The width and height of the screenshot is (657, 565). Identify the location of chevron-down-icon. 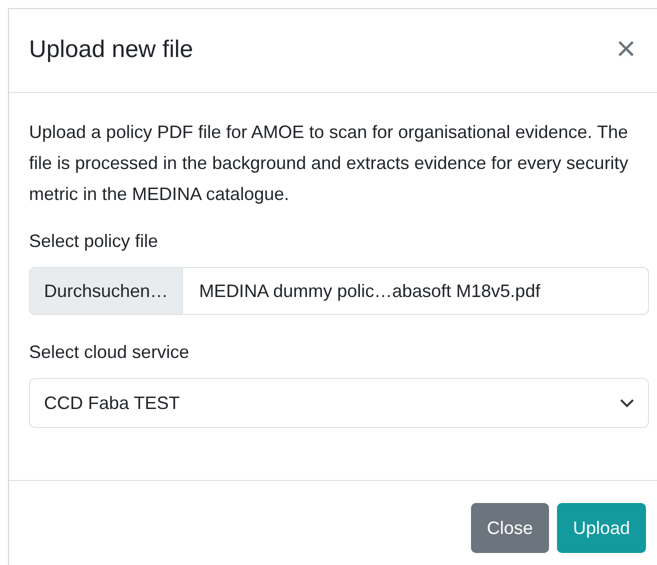
(627, 403).